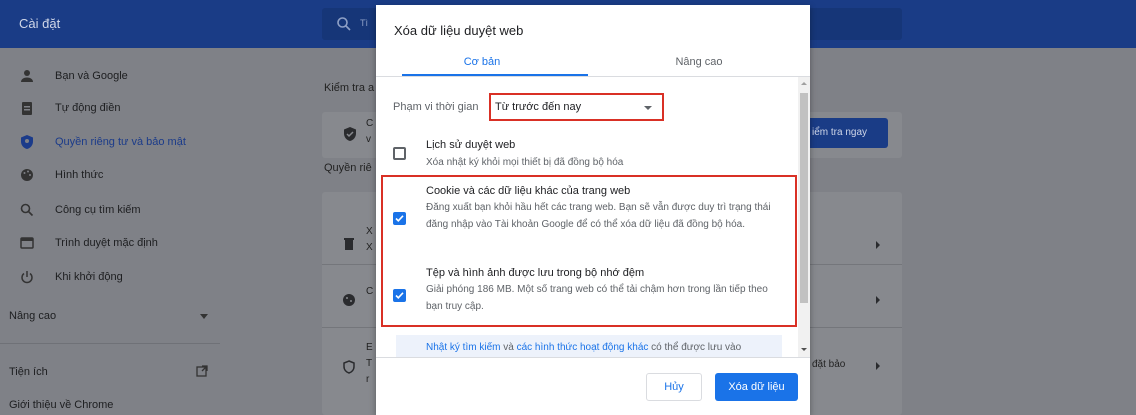  What do you see at coordinates (88, 108) in the screenshot?
I see `sidebar-item-label: Tự động điền` at bounding box center [88, 108].